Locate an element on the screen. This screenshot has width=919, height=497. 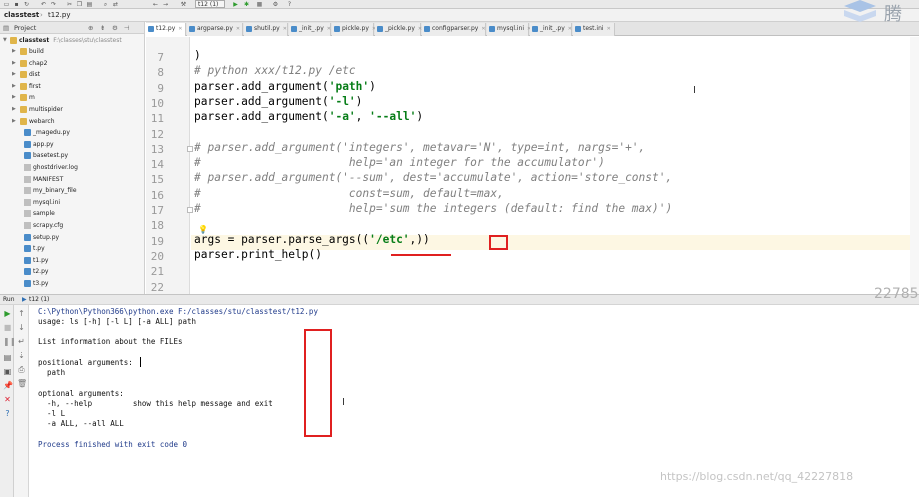
editor-tab: _pickle.py ✕ is located at coordinates (398, 29).